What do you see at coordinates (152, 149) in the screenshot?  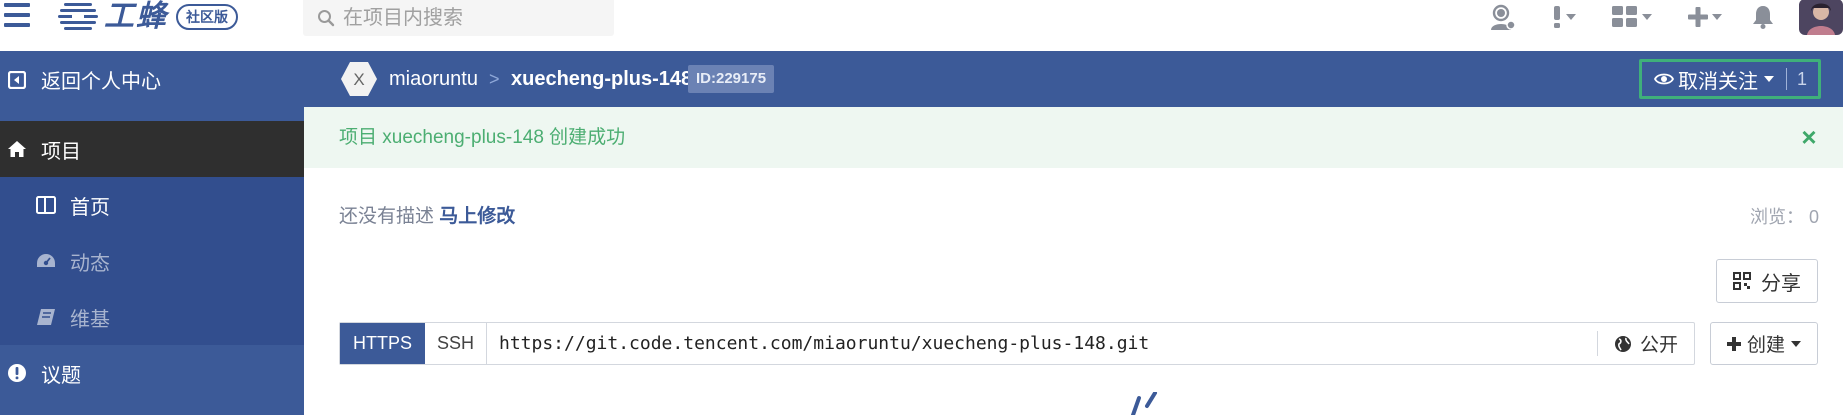 I see `sidebar-item-project: 项目` at bounding box center [152, 149].